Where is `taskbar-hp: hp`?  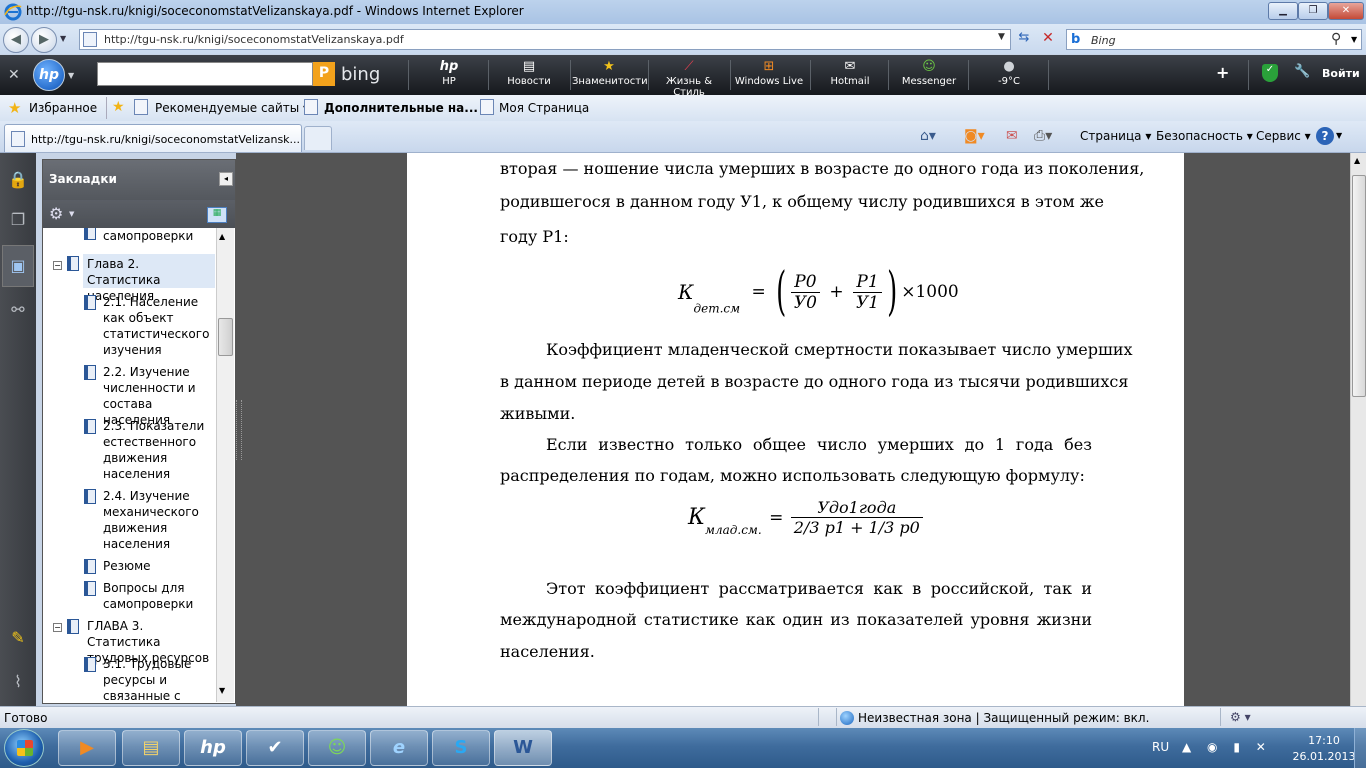
taskbar-hp: hp is located at coordinates (213, 748).